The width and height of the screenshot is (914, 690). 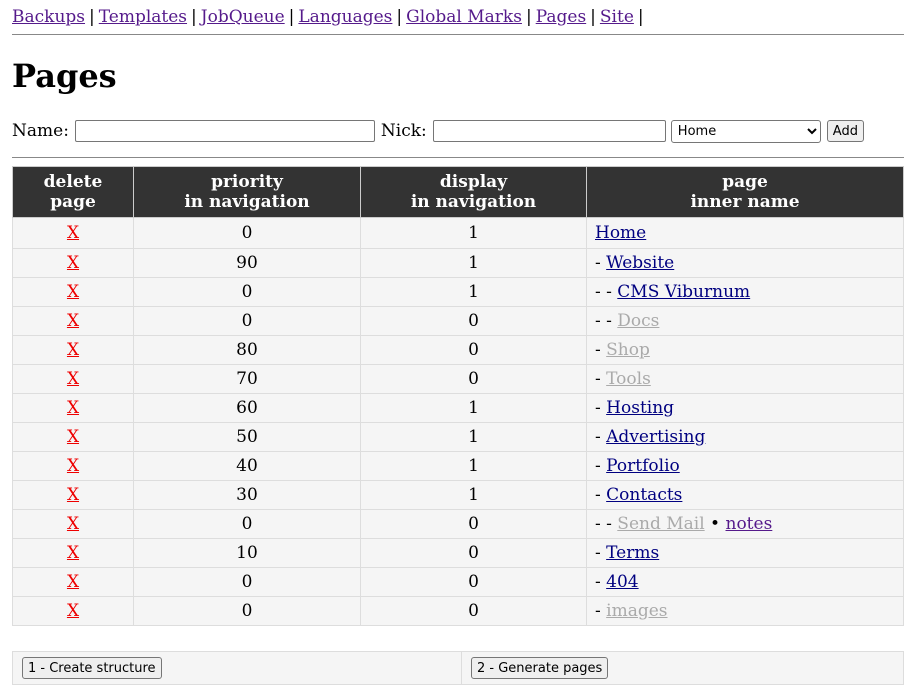 What do you see at coordinates (682, 668) in the screenshot?
I see `action-cell: 2 - Generate pages` at bounding box center [682, 668].